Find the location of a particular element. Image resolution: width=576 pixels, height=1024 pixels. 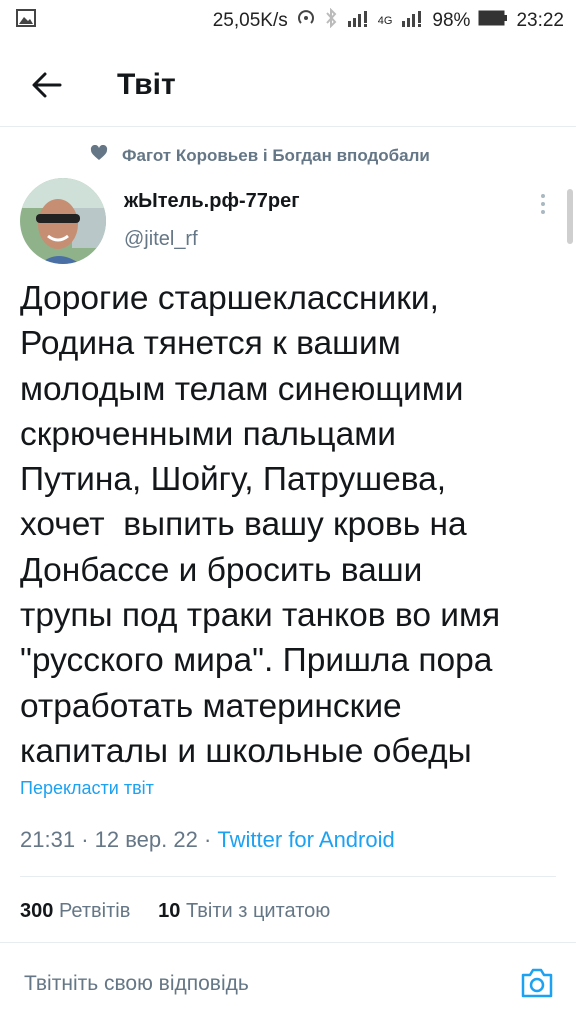

tweet-date: 12 вер. 22 is located at coordinates (146, 839).